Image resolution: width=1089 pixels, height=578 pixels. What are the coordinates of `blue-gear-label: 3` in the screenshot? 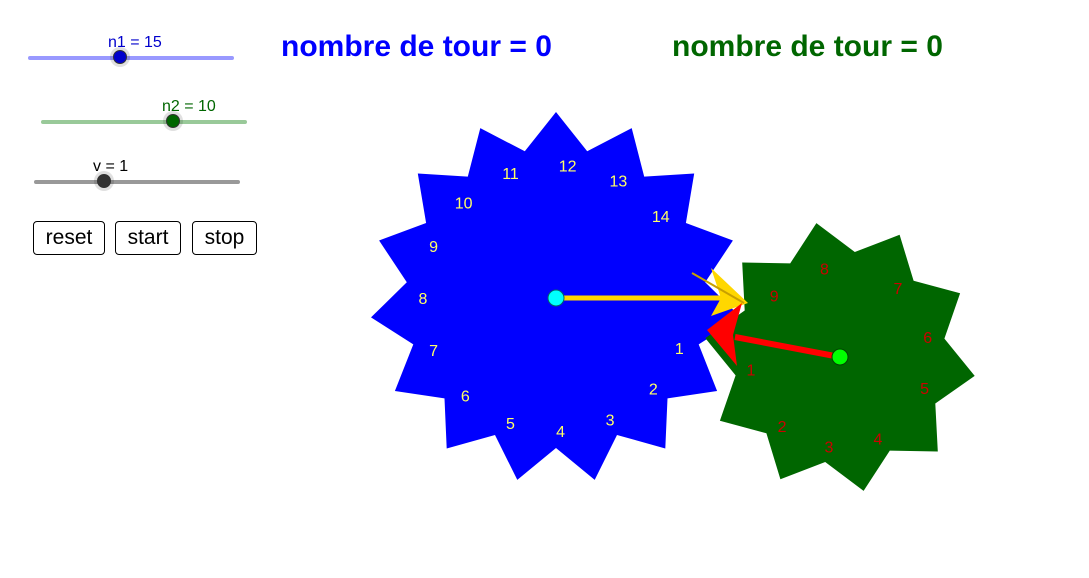 It's located at (610, 421).